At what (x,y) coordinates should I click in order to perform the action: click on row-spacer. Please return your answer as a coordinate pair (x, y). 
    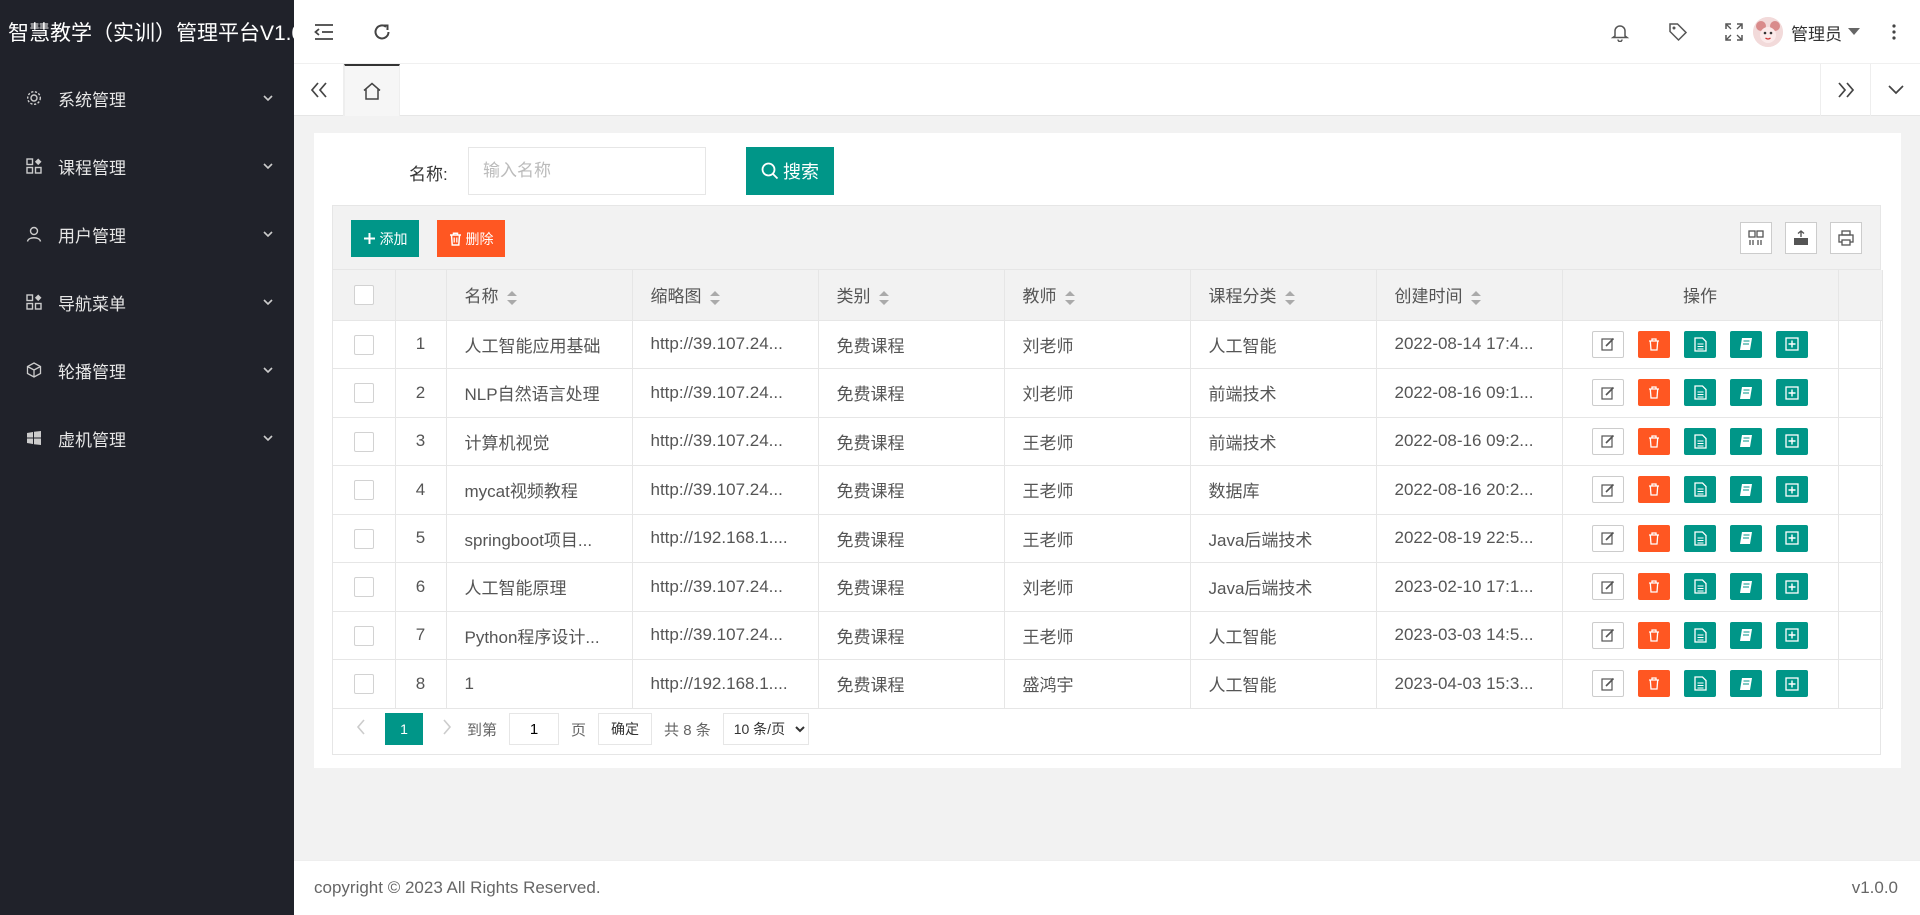
    Looking at the image, I should click on (1860, 490).